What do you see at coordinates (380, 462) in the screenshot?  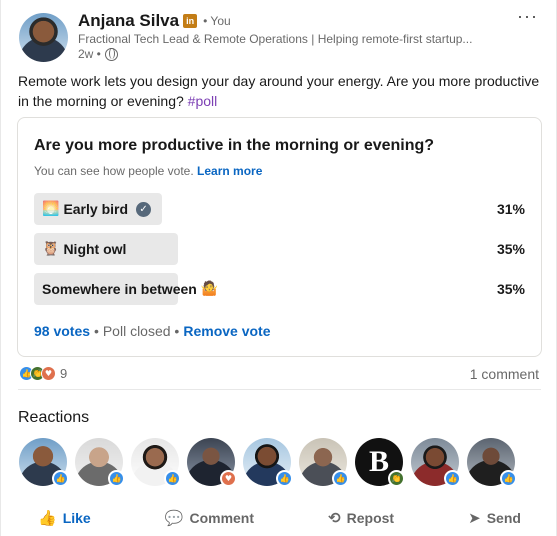 I see `reactor-avatar: B 👏` at bounding box center [380, 462].